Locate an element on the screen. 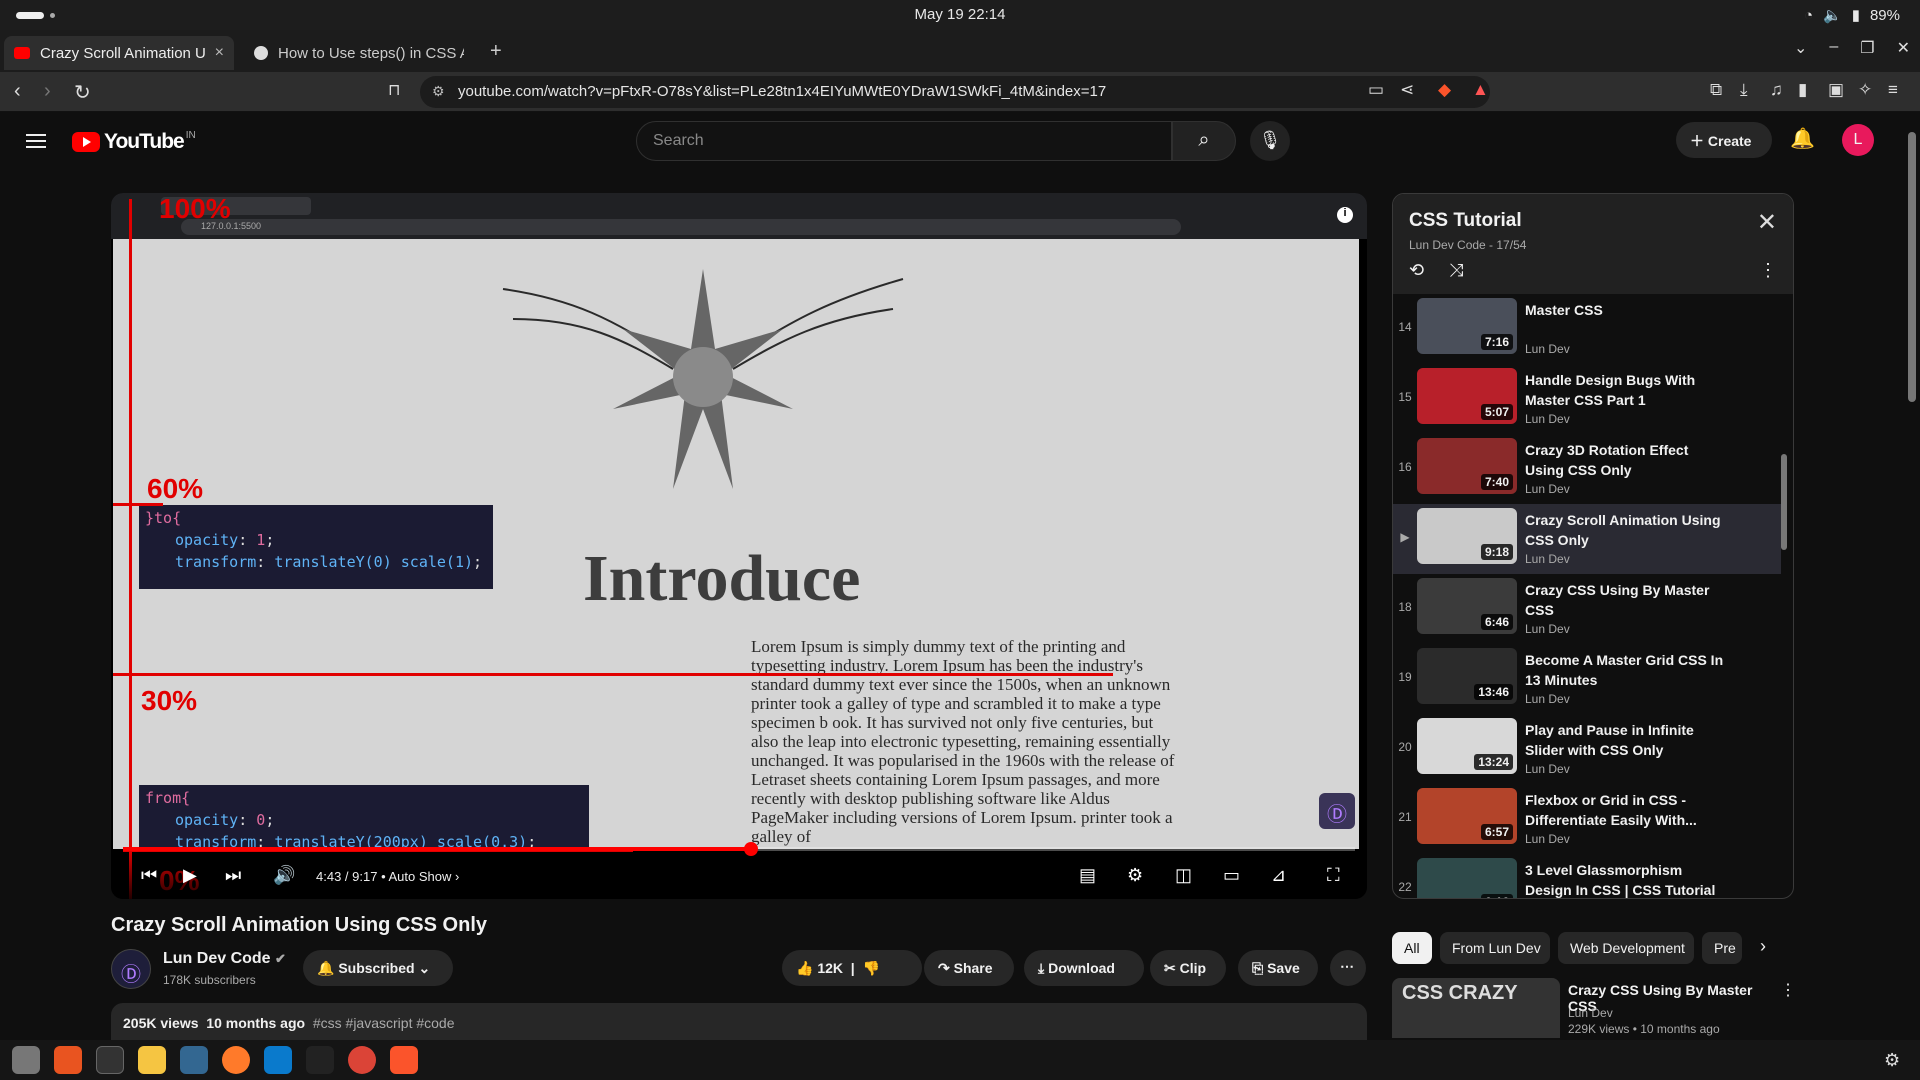  playlist-menu-icon: ⋮ is located at coordinates (1768, 270).